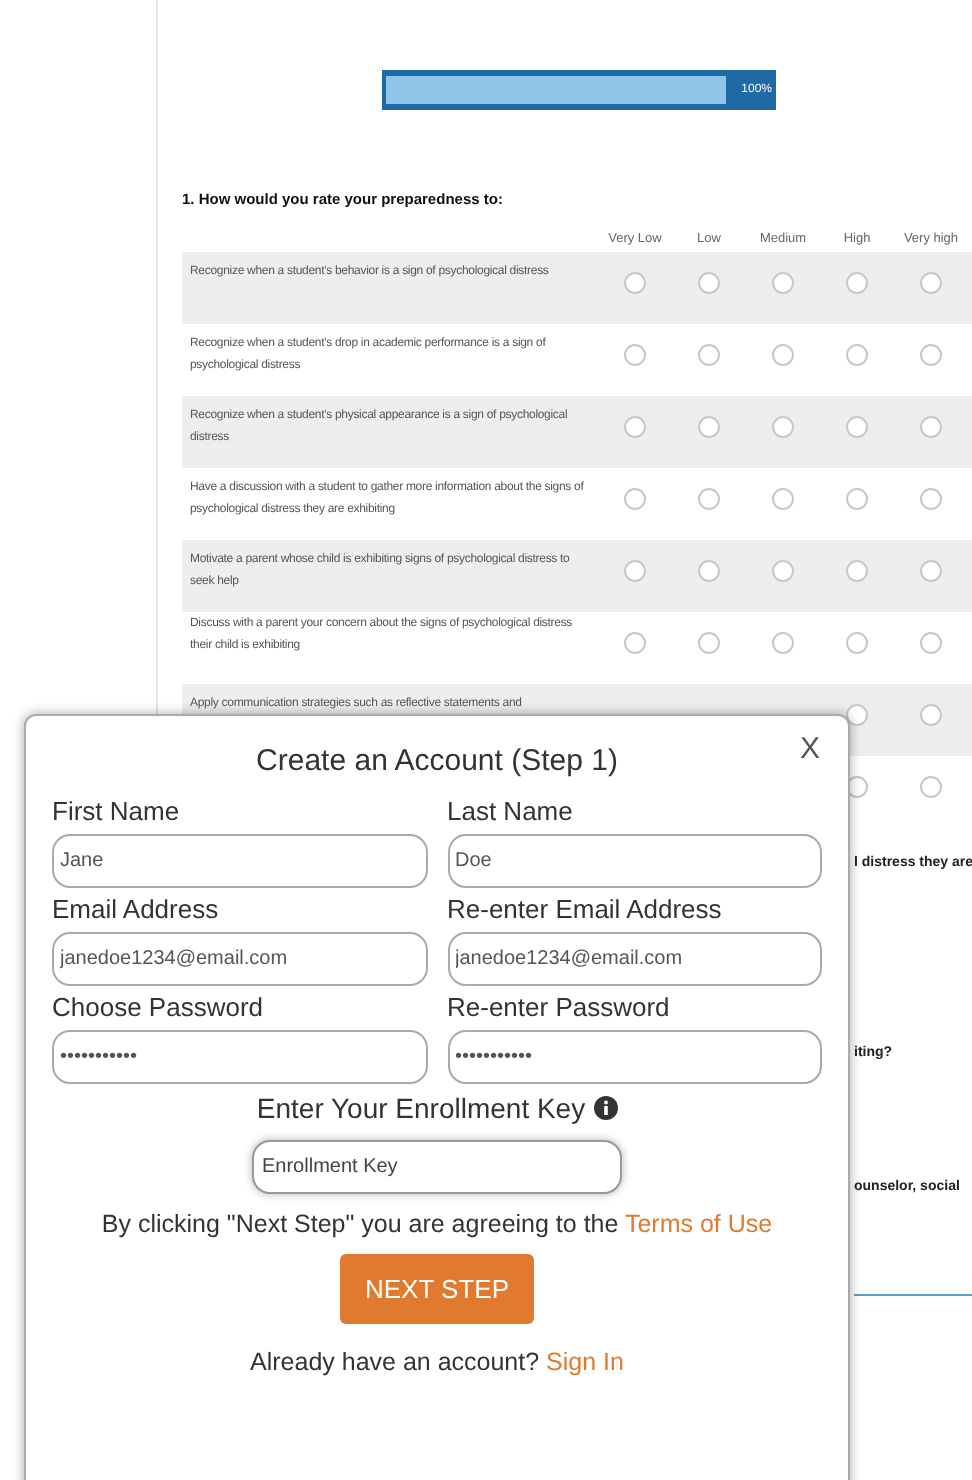  What do you see at coordinates (136, 910) in the screenshot?
I see `field-label: Email Address` at bounding box center [136, 910].